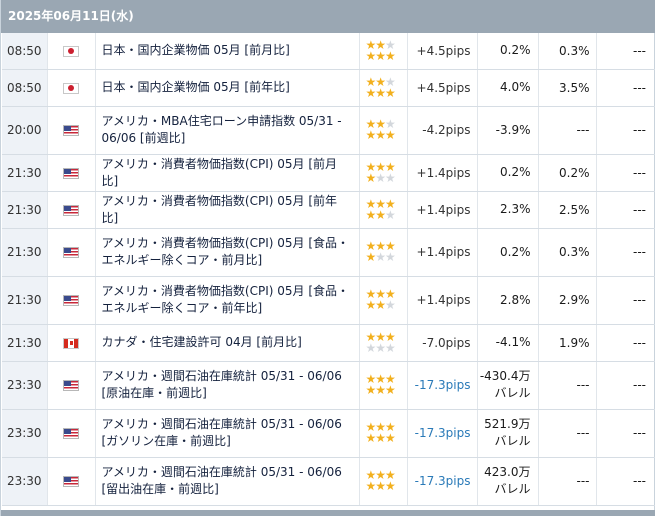 The image size is (655, 516). Describe the element at coordinates (227, 385) in the screenshot. I see `event-name: アメリカ・週間石油在庫統計 05/31 - 06/06 [原油在庫・前週比]` at that location.